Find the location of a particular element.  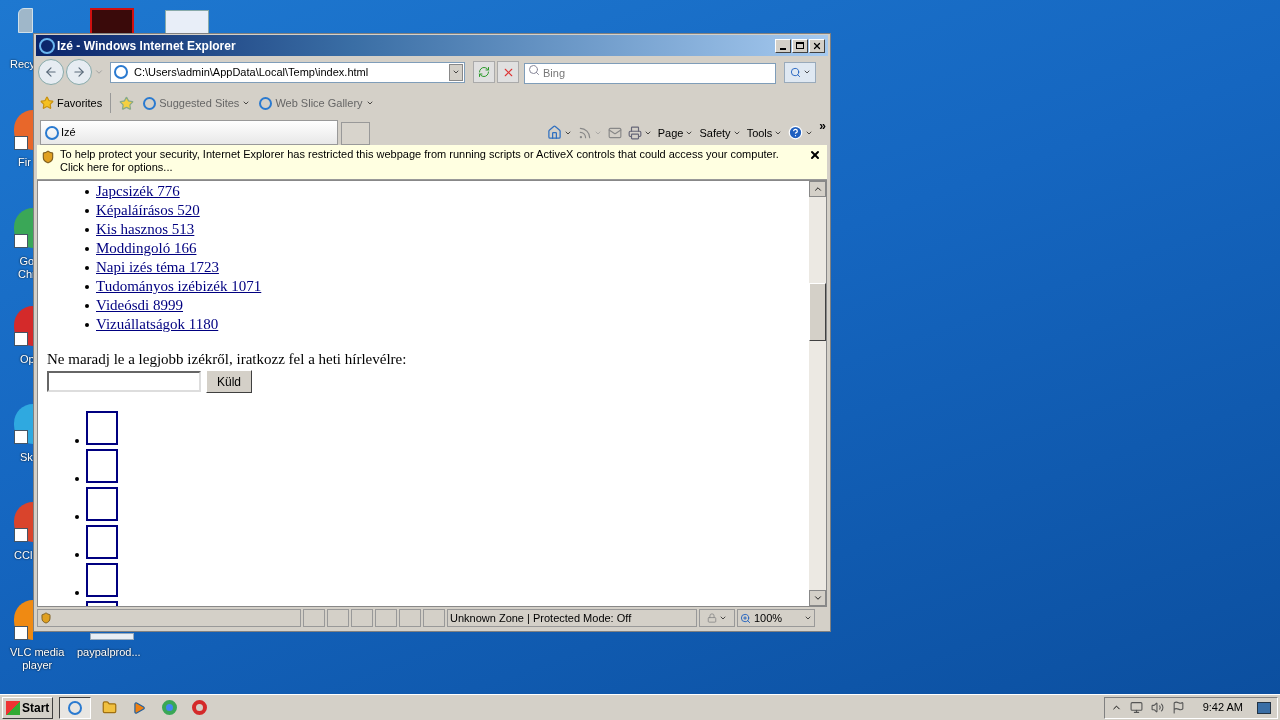

search-button is located at coordinates (800, 72).